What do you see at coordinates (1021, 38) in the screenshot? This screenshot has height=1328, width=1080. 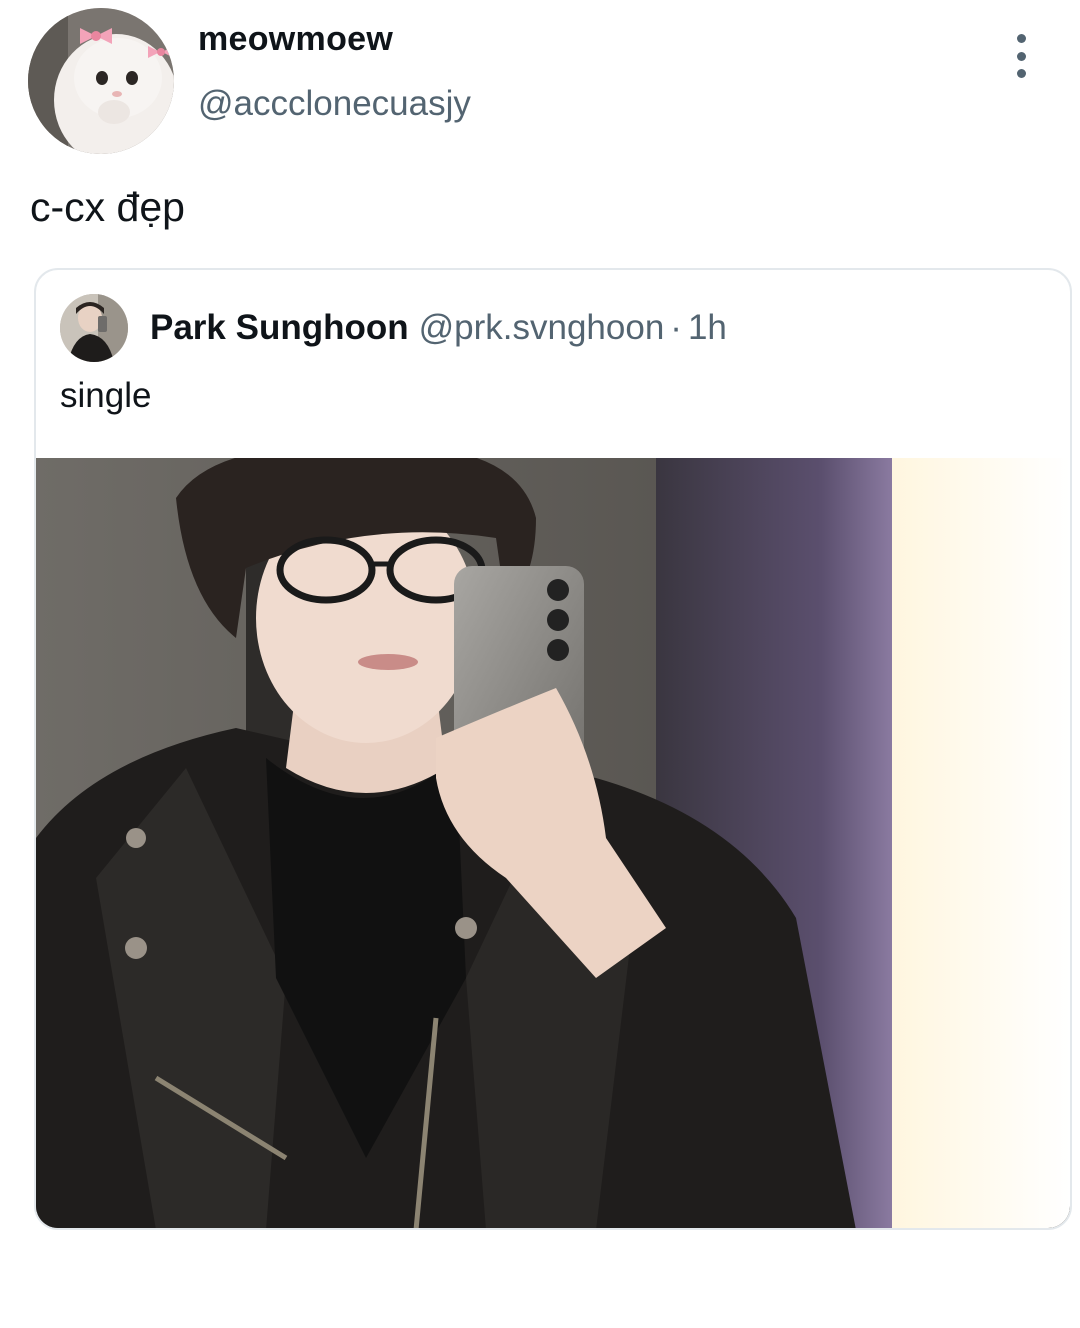 I see `more-vertical-icon` at bounding box center [1021, 38].